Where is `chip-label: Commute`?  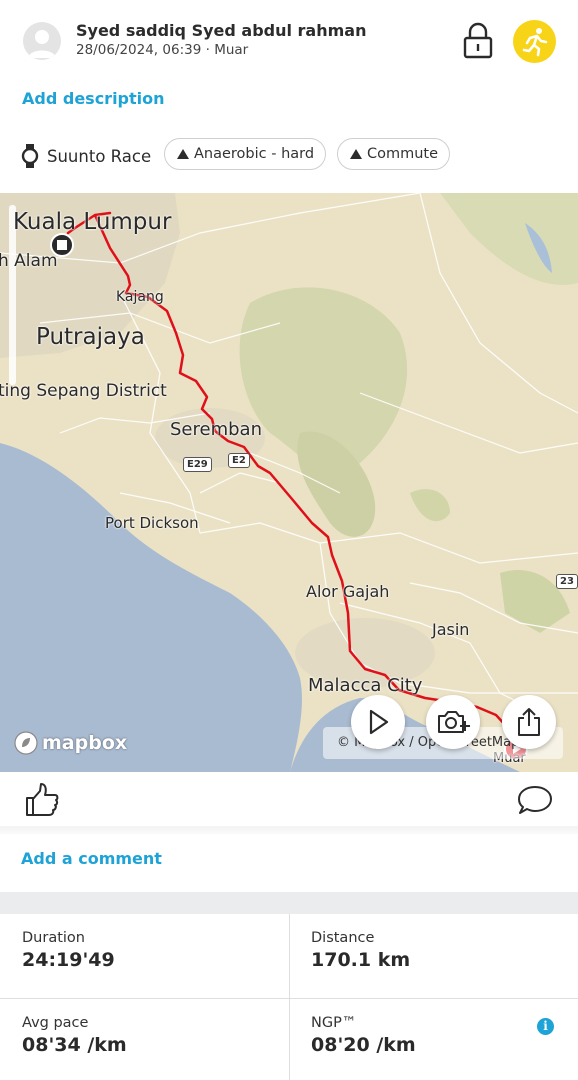 chip-label: Commute is located at coordinates (403, 154).